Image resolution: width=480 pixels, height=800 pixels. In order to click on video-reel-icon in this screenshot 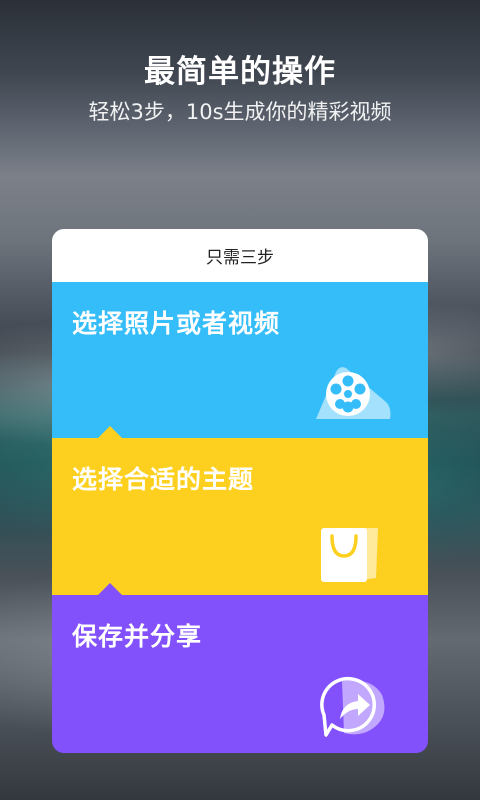, I will do `click(352, 394)`.